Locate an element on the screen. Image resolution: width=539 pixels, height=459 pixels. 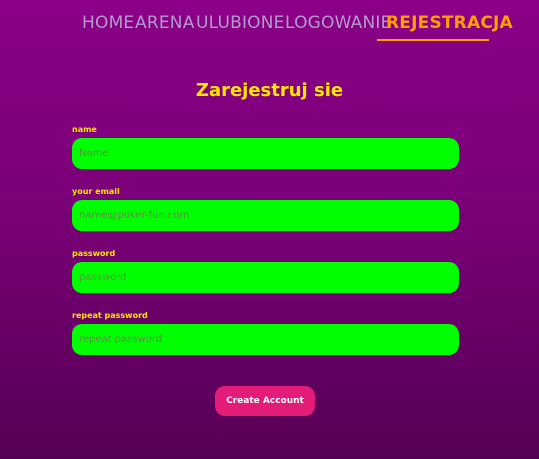
name-field-group: name is located at coordinates (265, 155).